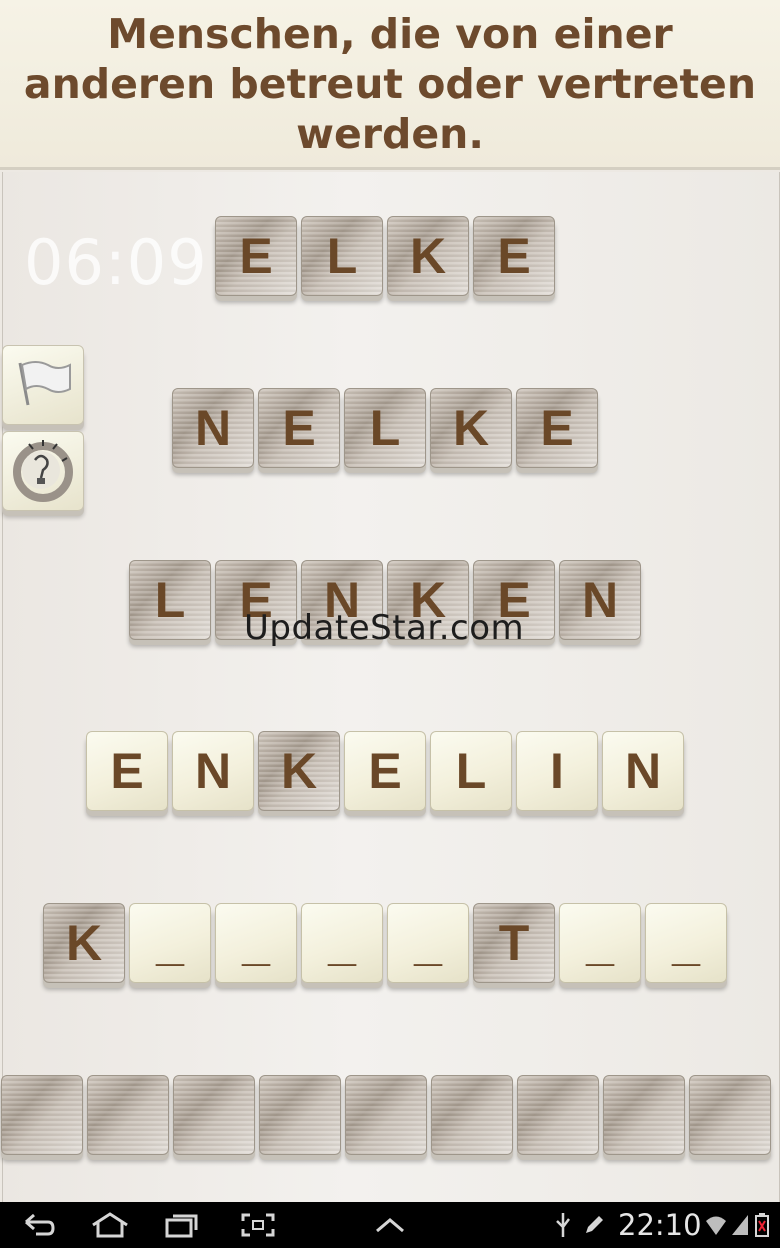 Image resolution: width=780 pixels, height=1248 pixels. What do you see at coordinates (182, 1225) in the screenshot?
I see `recent-apps-icon` at bounding box center [182, 1225].